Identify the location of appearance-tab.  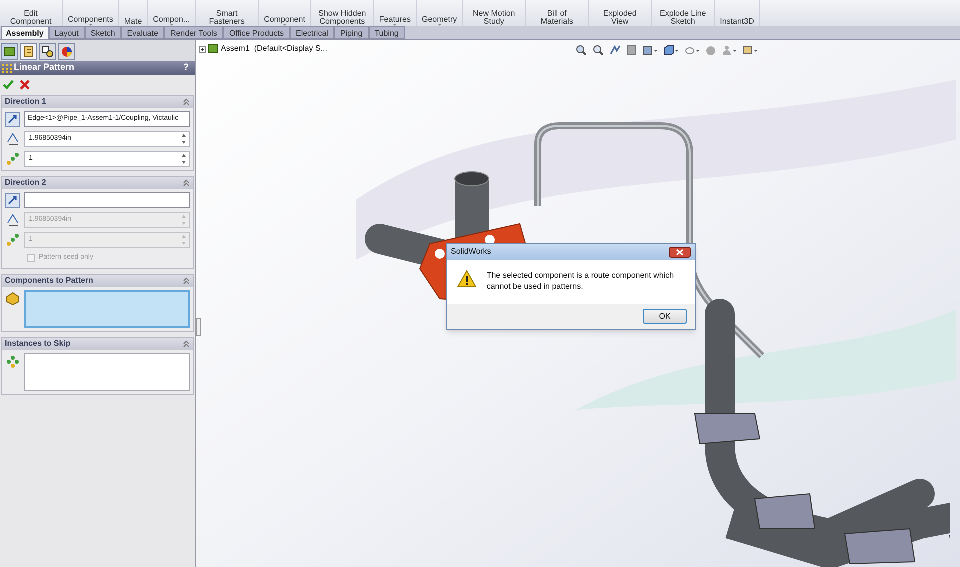
(66, 51).